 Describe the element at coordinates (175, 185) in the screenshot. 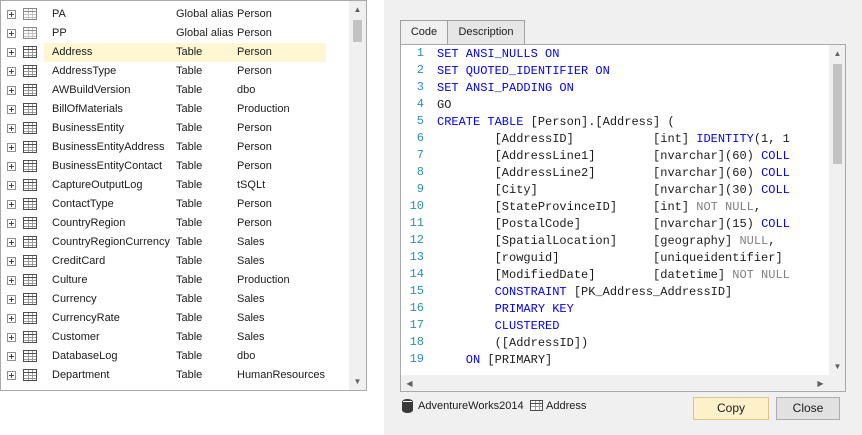

I see `list-item: CaptureOutputLog Table tSQLt` at that location.